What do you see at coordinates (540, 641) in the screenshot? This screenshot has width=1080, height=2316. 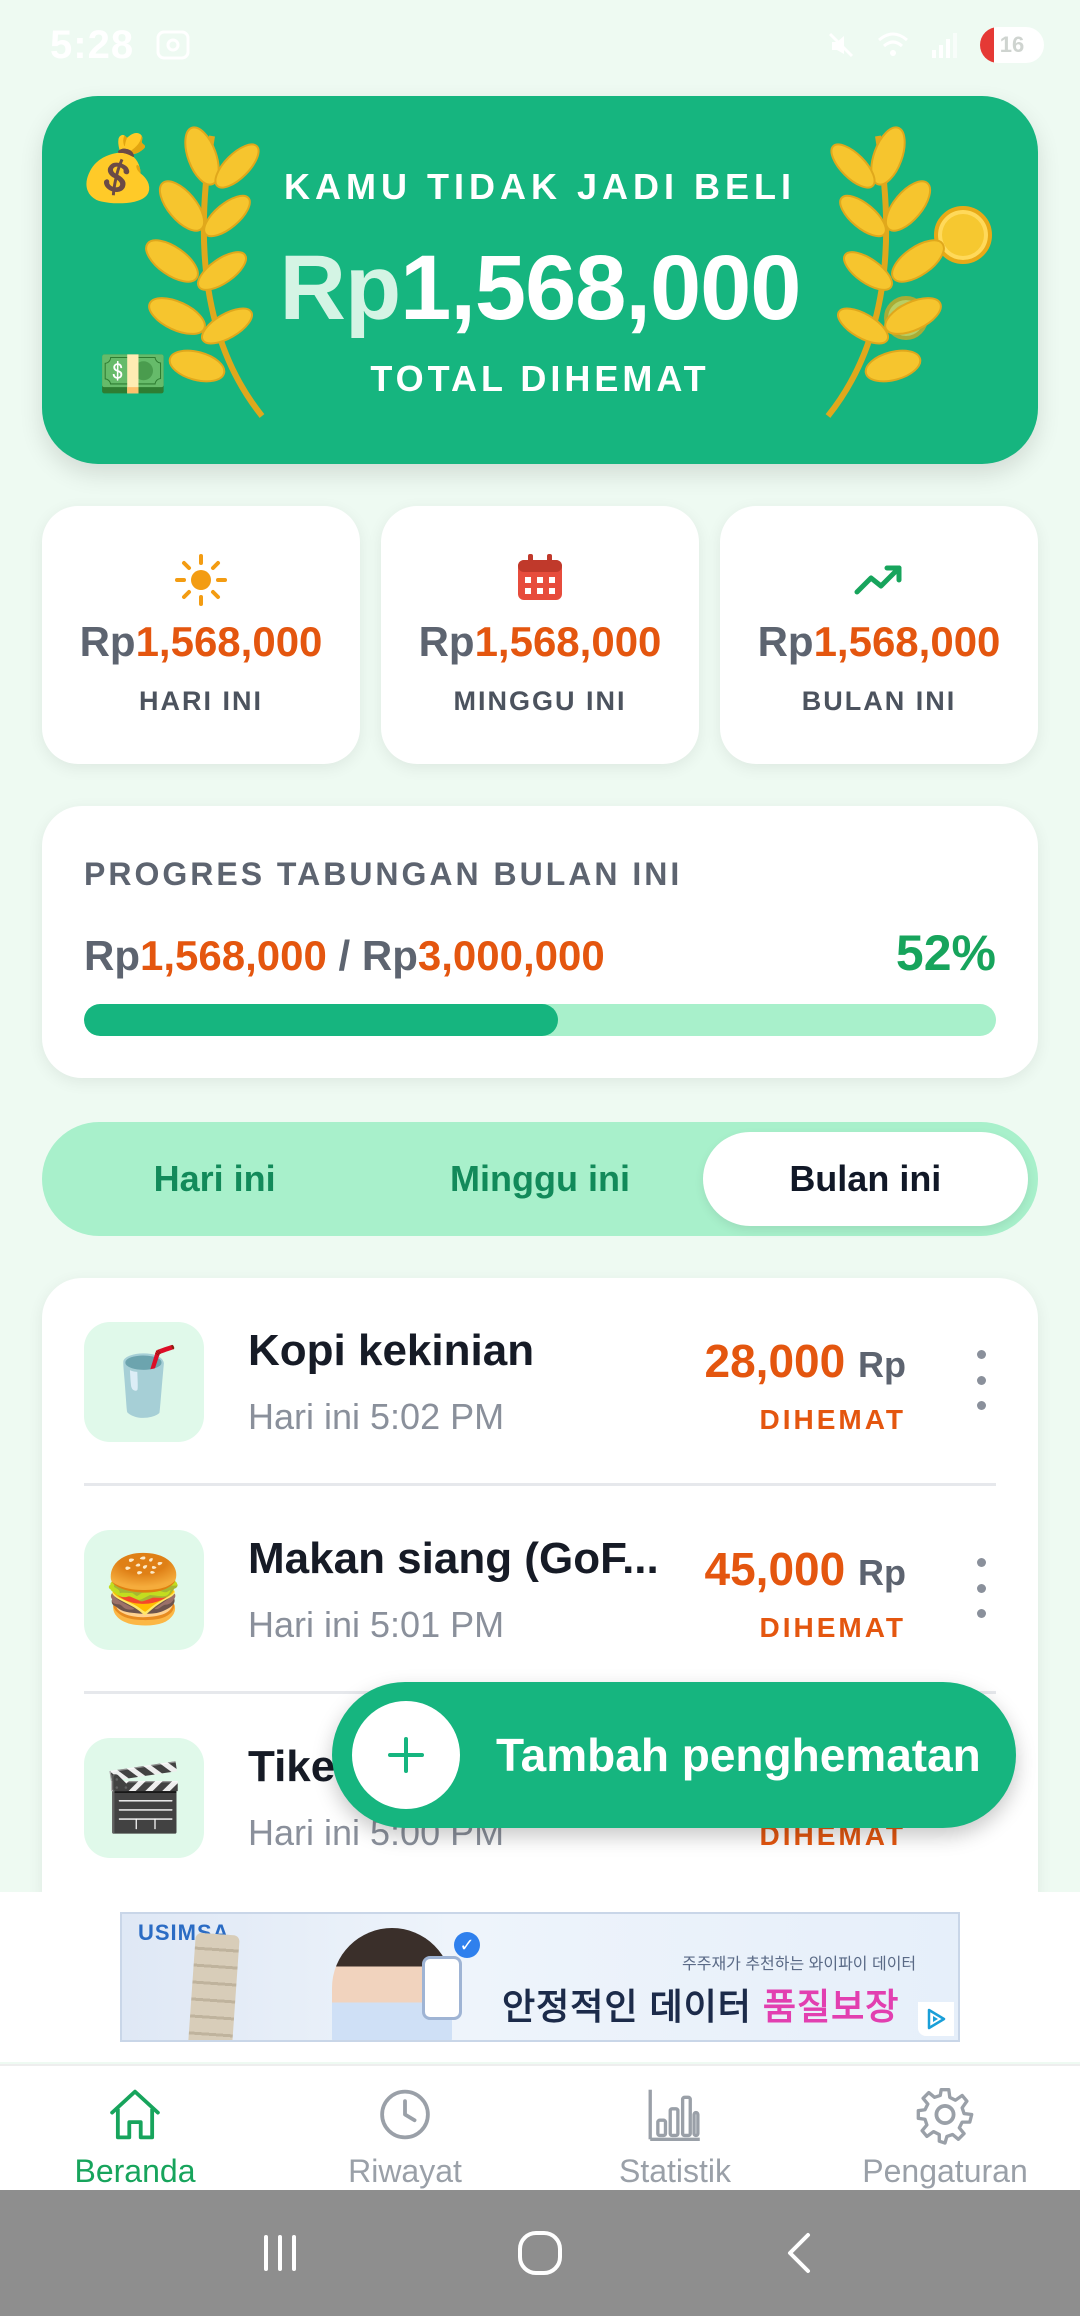 I see `stat-value-week: Rp1,568,000` at bounding box center [540, 641].